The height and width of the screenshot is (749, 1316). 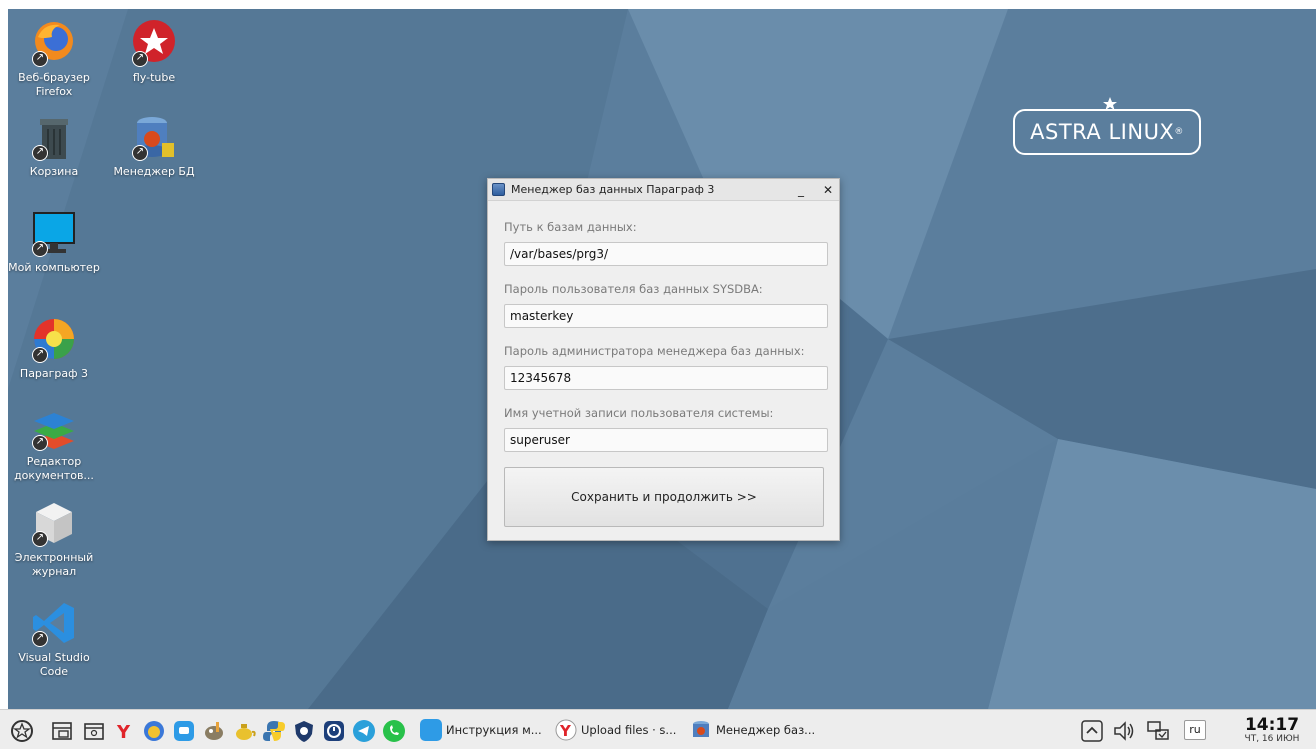 What do you see at coordinates (154, 137) in the screenshot?
I see `database-manager-icon: ↗` at bounding box center [154, 137].